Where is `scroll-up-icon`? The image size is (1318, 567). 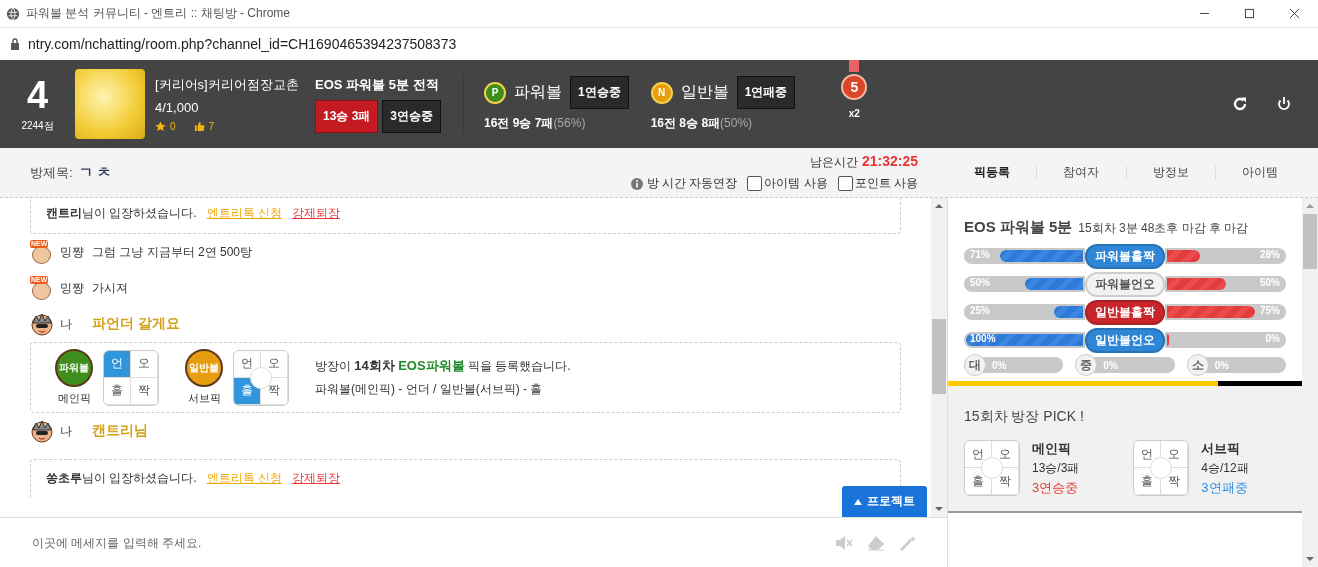 scroll-up-icon is located at coordinates (939, 206).